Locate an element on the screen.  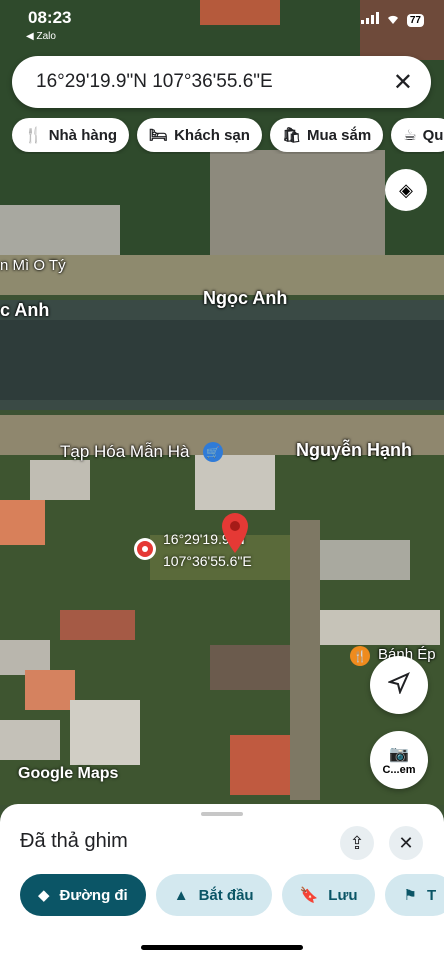
action-label: Đường đi is located at coordinates (93, 895).